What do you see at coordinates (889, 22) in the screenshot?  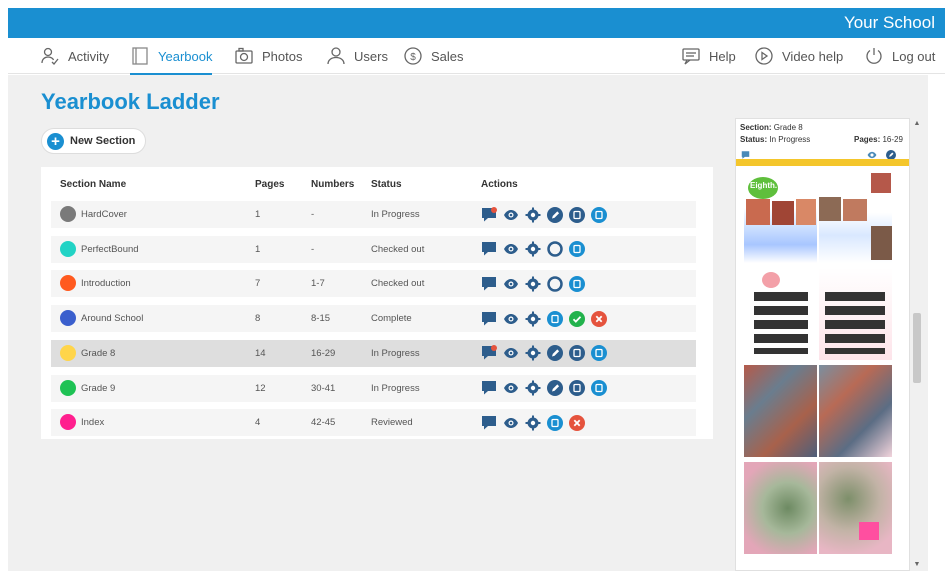 I see `school-name: Your School` at bounding box center [889, 22].